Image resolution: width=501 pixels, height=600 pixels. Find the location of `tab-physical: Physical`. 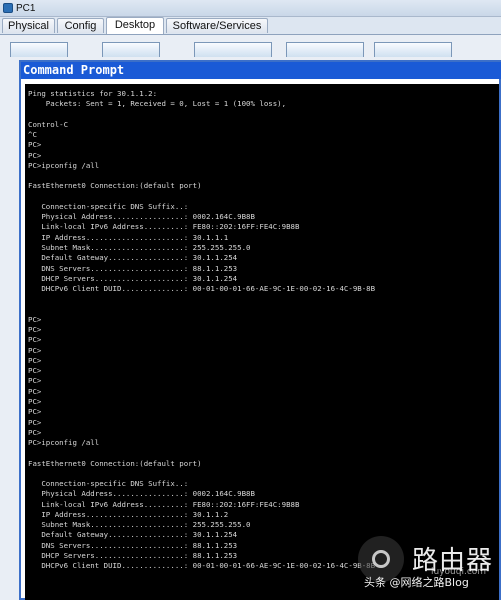

tab-physical: Physical is located at coordinates (28, 25).